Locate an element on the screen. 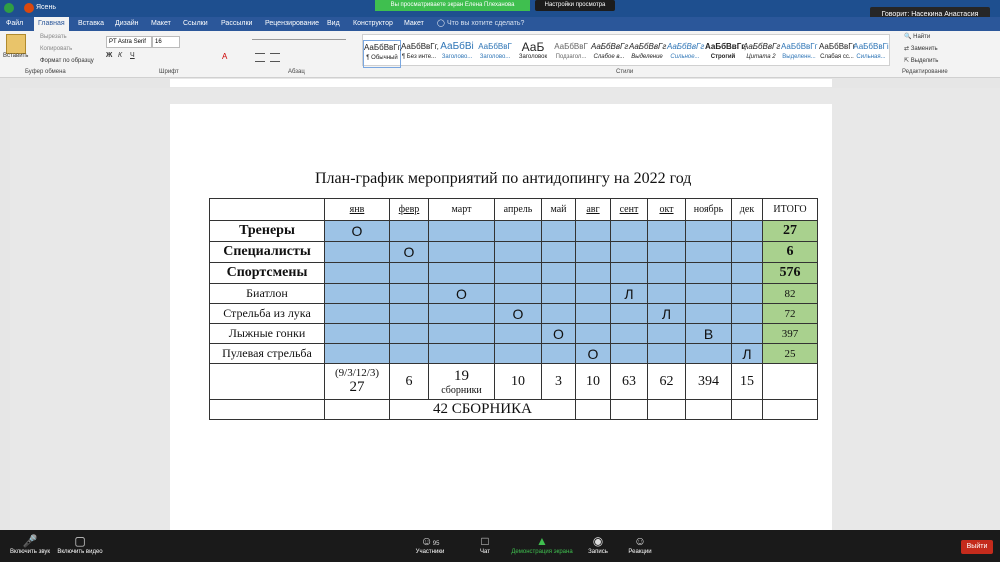 Image resolution: width=1000 pixels, height=562 pixels. horizontal-ruler is located at coordinates (500, 83).